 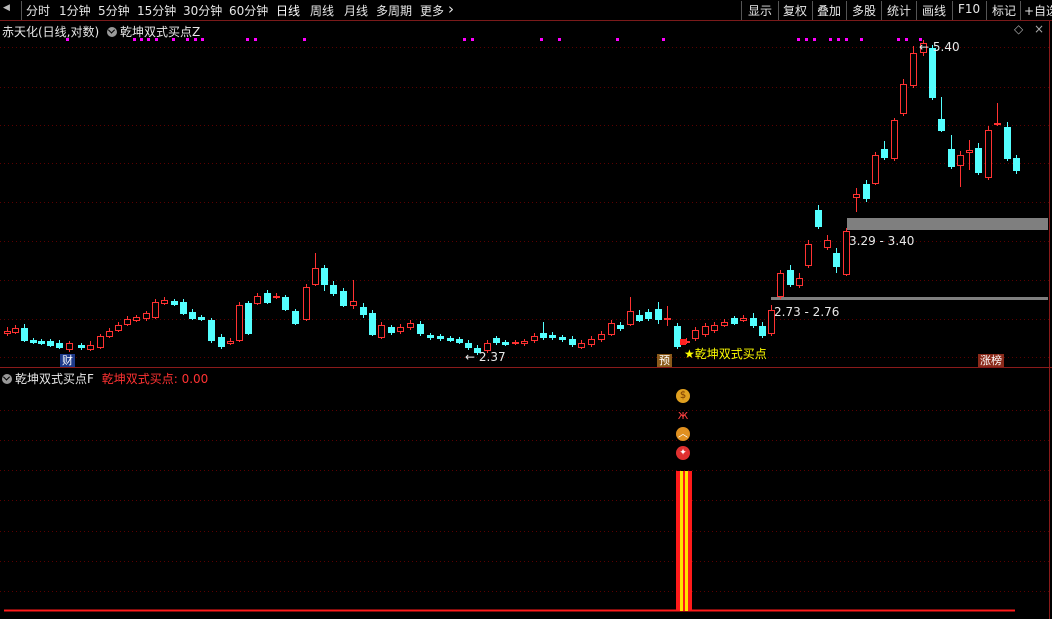 I want to click on limit-up-badge: 涨榜, so click(x=991, y=360).